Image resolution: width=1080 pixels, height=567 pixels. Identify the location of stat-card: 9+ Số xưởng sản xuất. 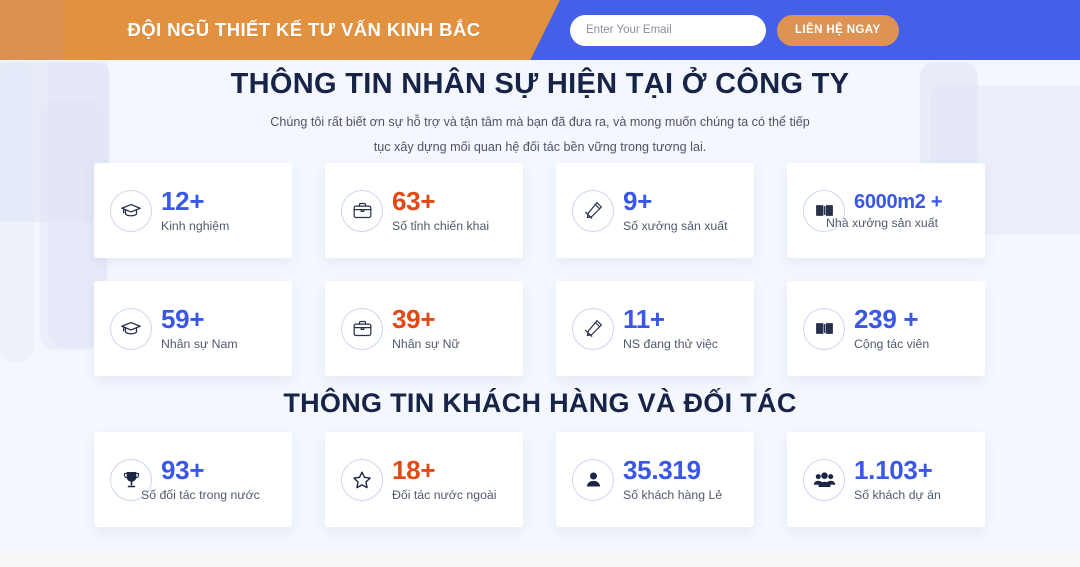
(655, 210).